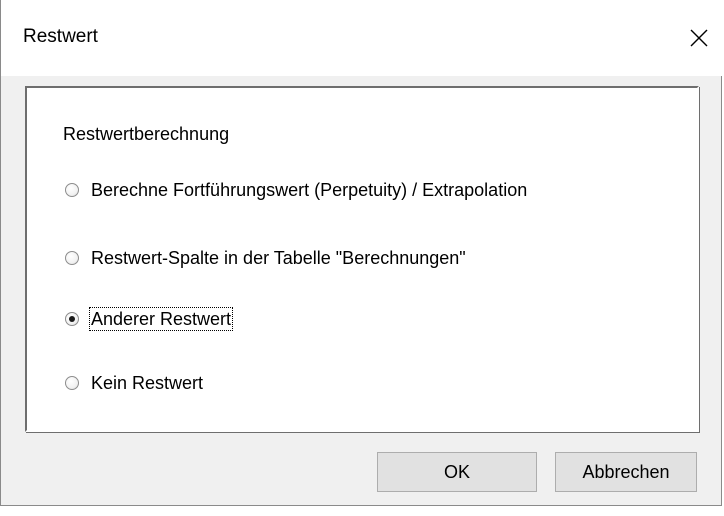 The image size is (724, 516). I want to click on radio-option-label: Anderer Restwert, so click(161, 319).